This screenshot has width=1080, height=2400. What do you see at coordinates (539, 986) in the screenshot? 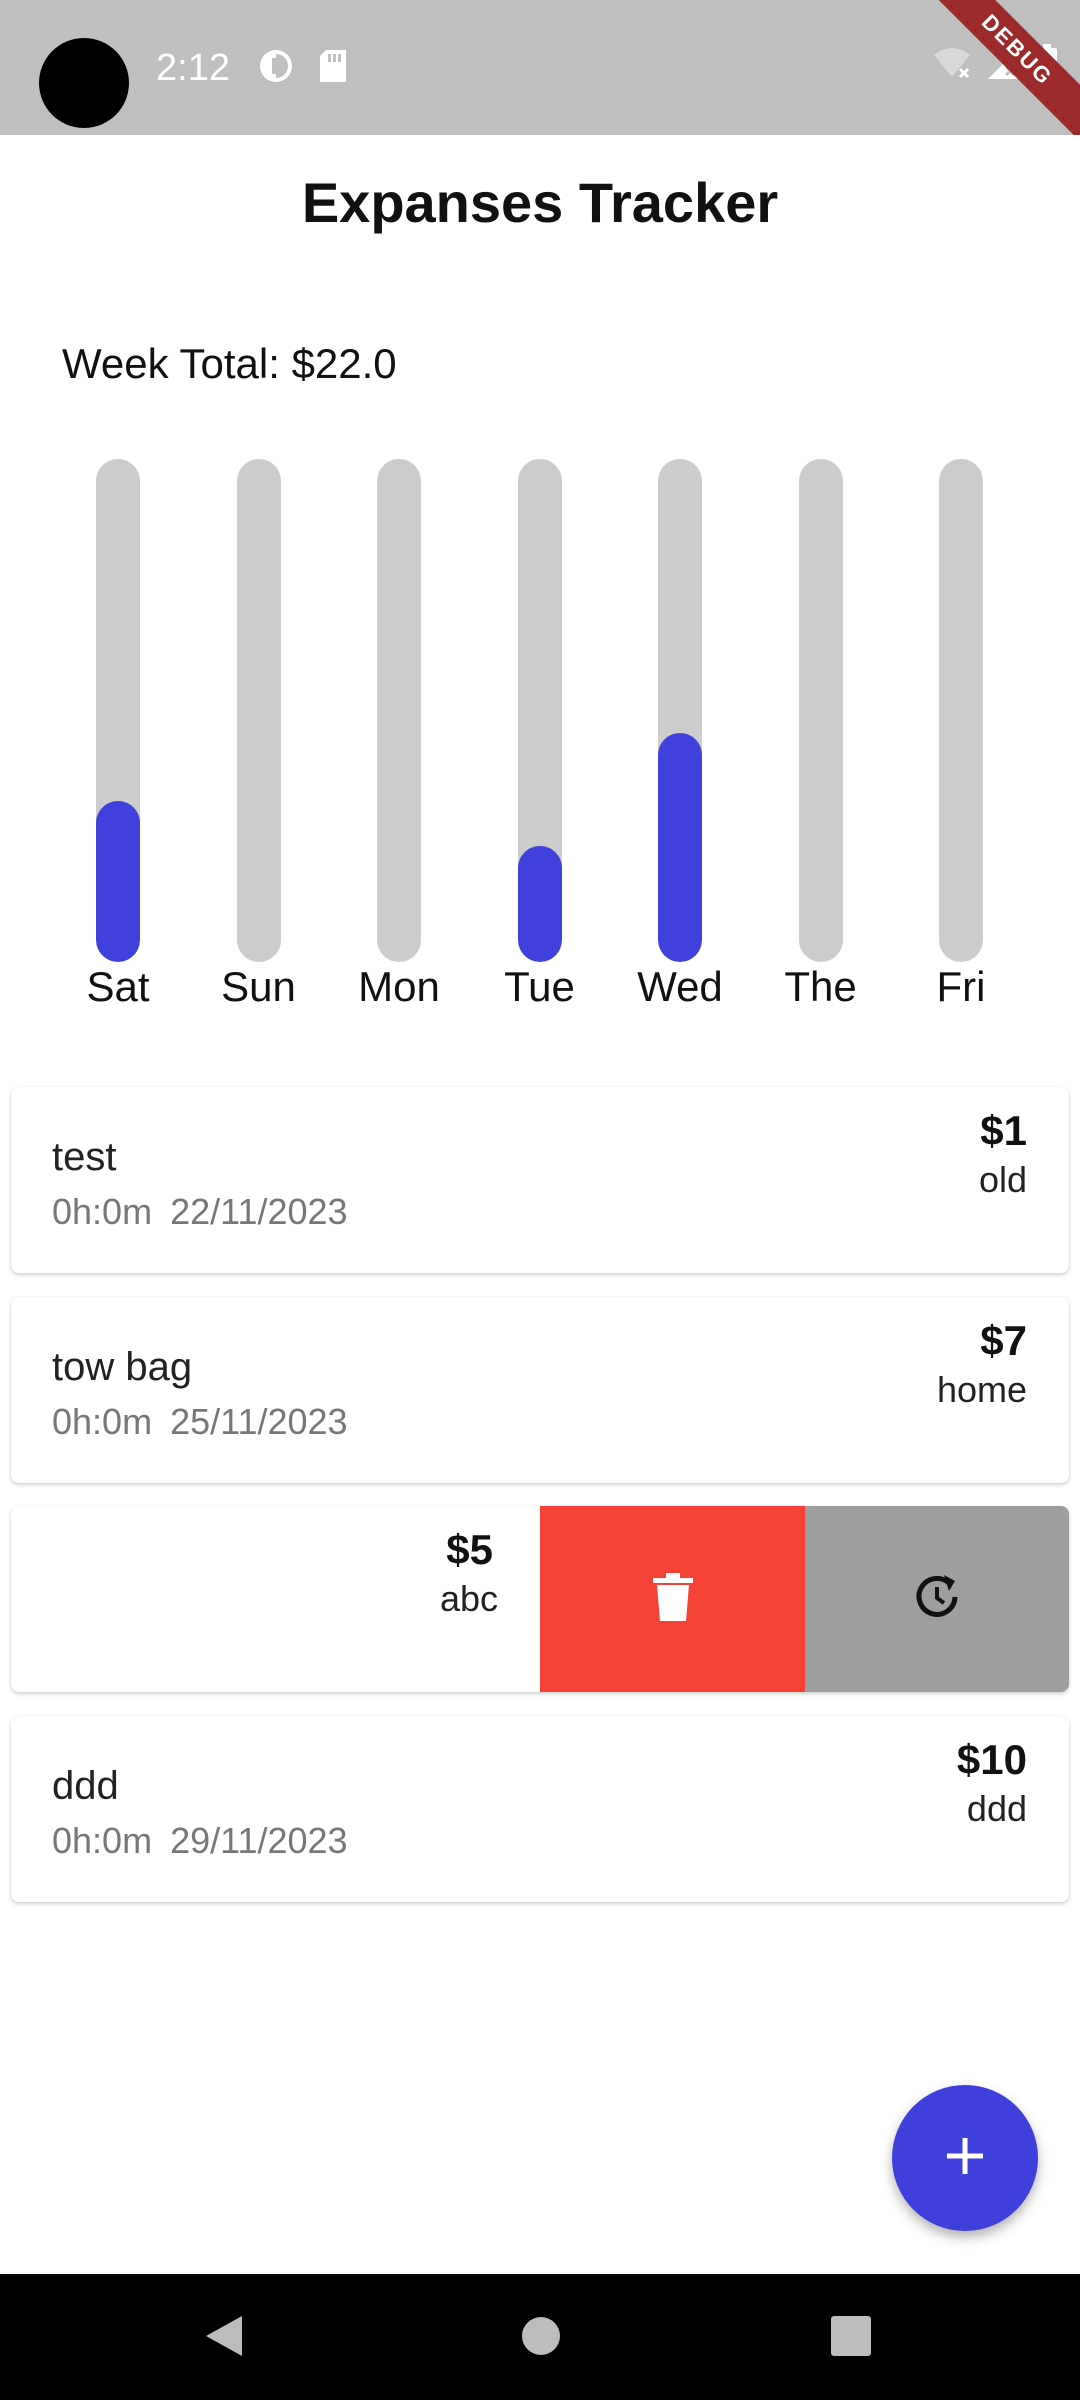
I see `bar-label: Tue` at bounding box center [539, 986].